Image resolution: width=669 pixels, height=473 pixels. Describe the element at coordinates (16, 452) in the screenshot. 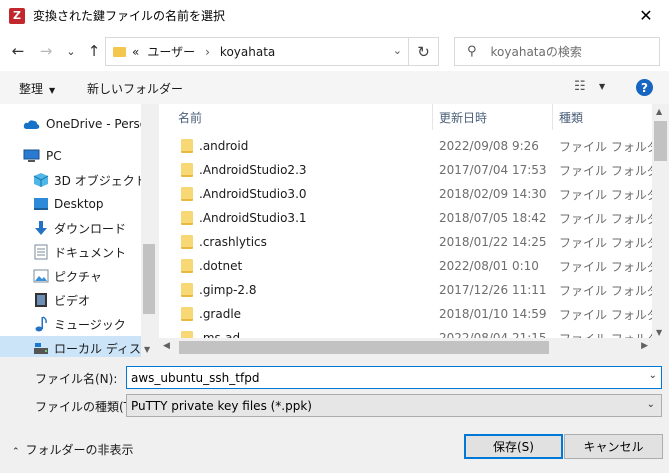

I see `chevron-up-icon: ⌃` at that location.